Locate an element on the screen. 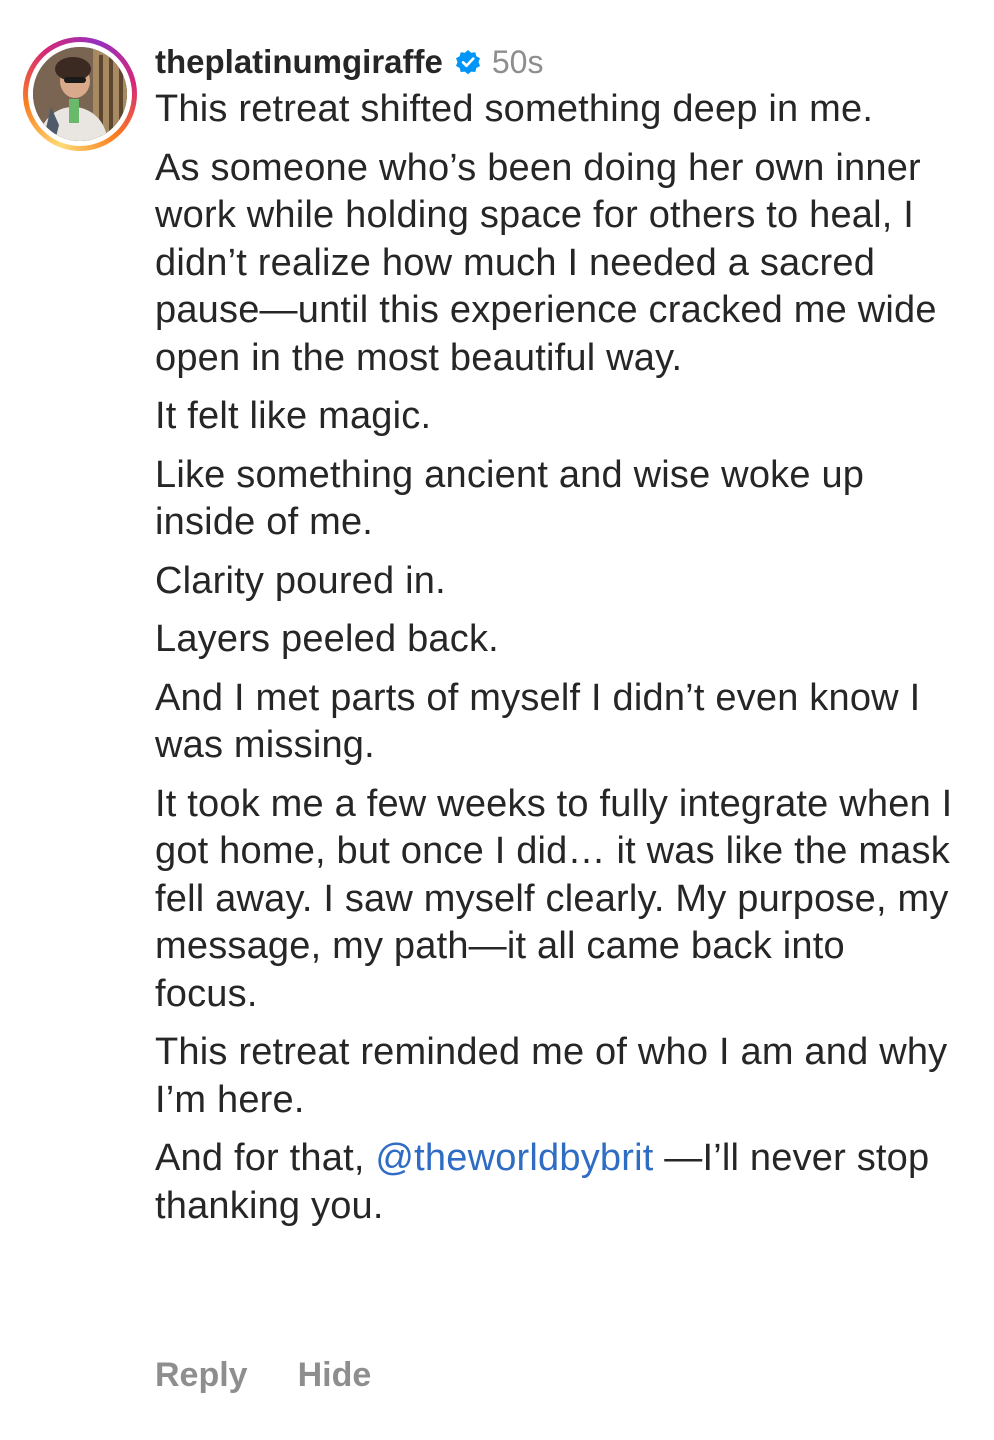  avatar is located at coordinates (80, 94).